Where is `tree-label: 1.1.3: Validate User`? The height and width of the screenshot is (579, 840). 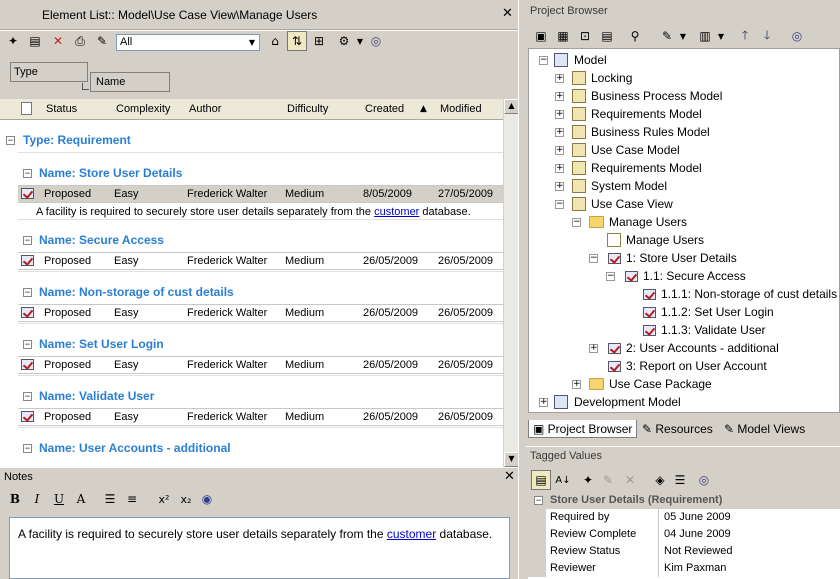 tree-label: 1.1.3: Validate User is located at coordinates (713, 330).